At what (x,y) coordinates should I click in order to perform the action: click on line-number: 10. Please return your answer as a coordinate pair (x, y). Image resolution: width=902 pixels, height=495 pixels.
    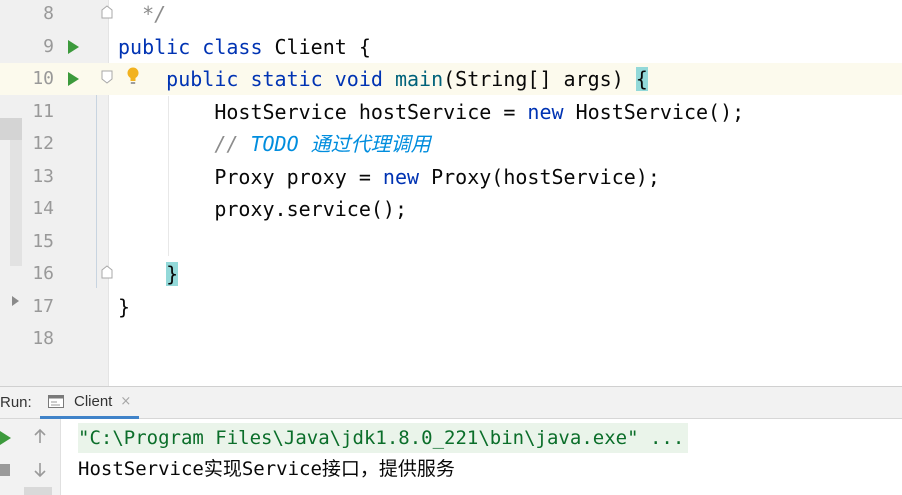
    Looking at the image, I should click on (39, 79).